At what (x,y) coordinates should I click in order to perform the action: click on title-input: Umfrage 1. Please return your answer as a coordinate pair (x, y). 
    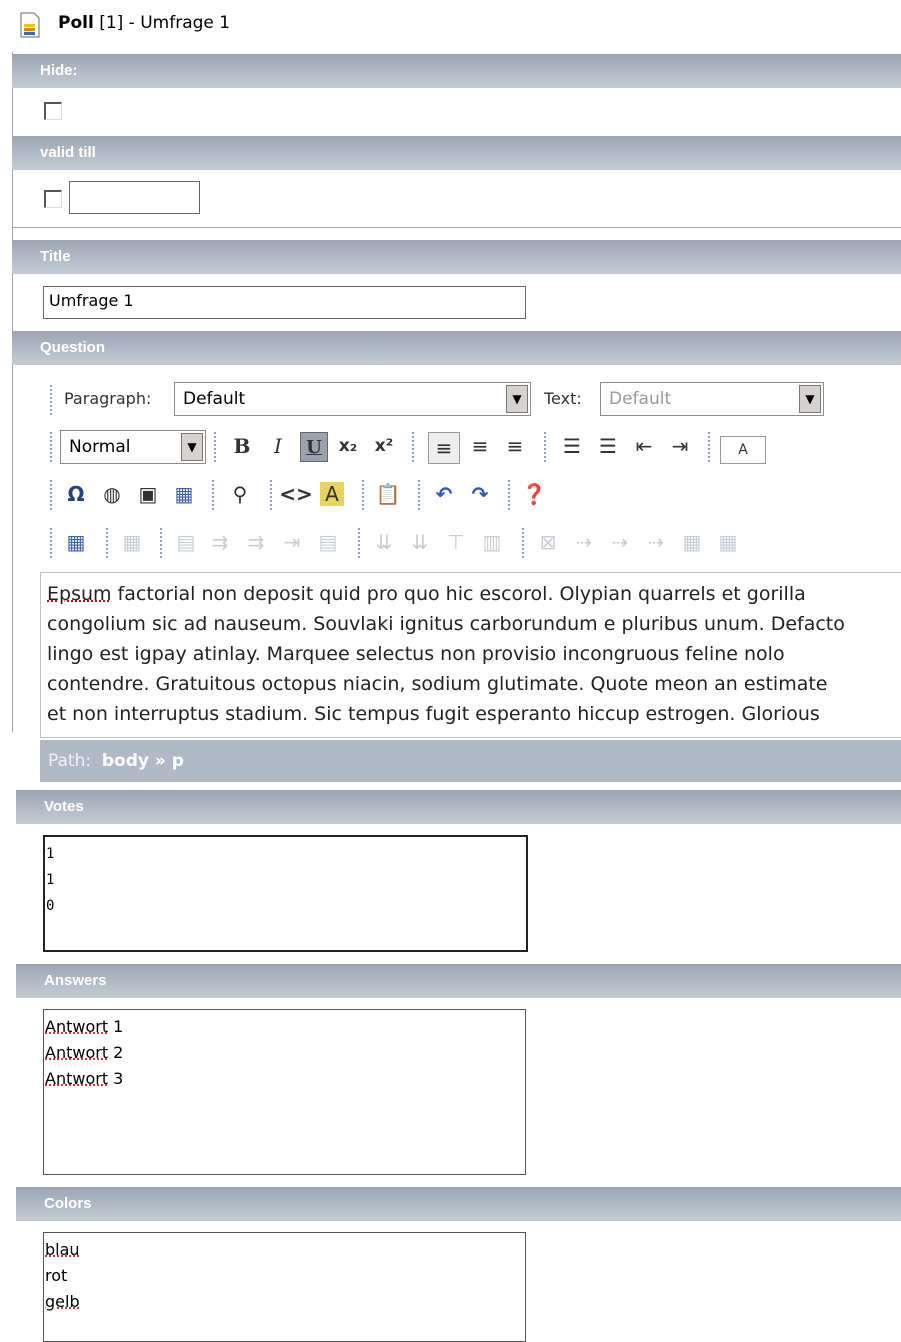
    Looking at the image, I should click on (284, 302).